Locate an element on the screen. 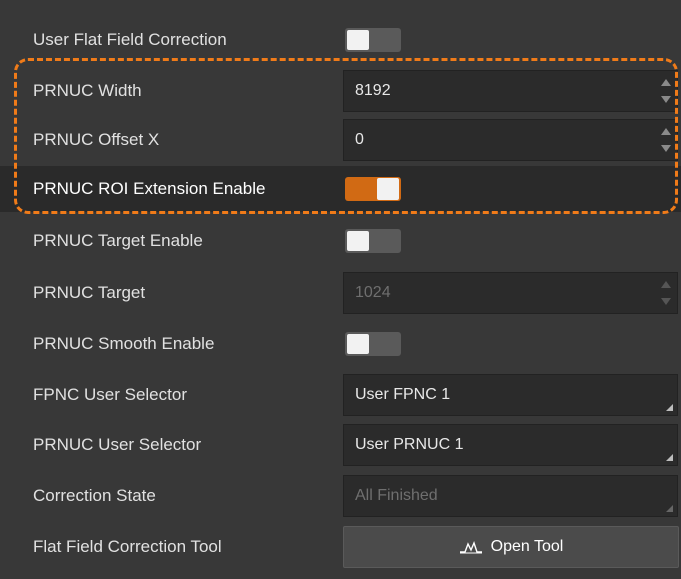  fpnc-user-selector-combo: User FPNC 1 is located at coordinates (510, 395).